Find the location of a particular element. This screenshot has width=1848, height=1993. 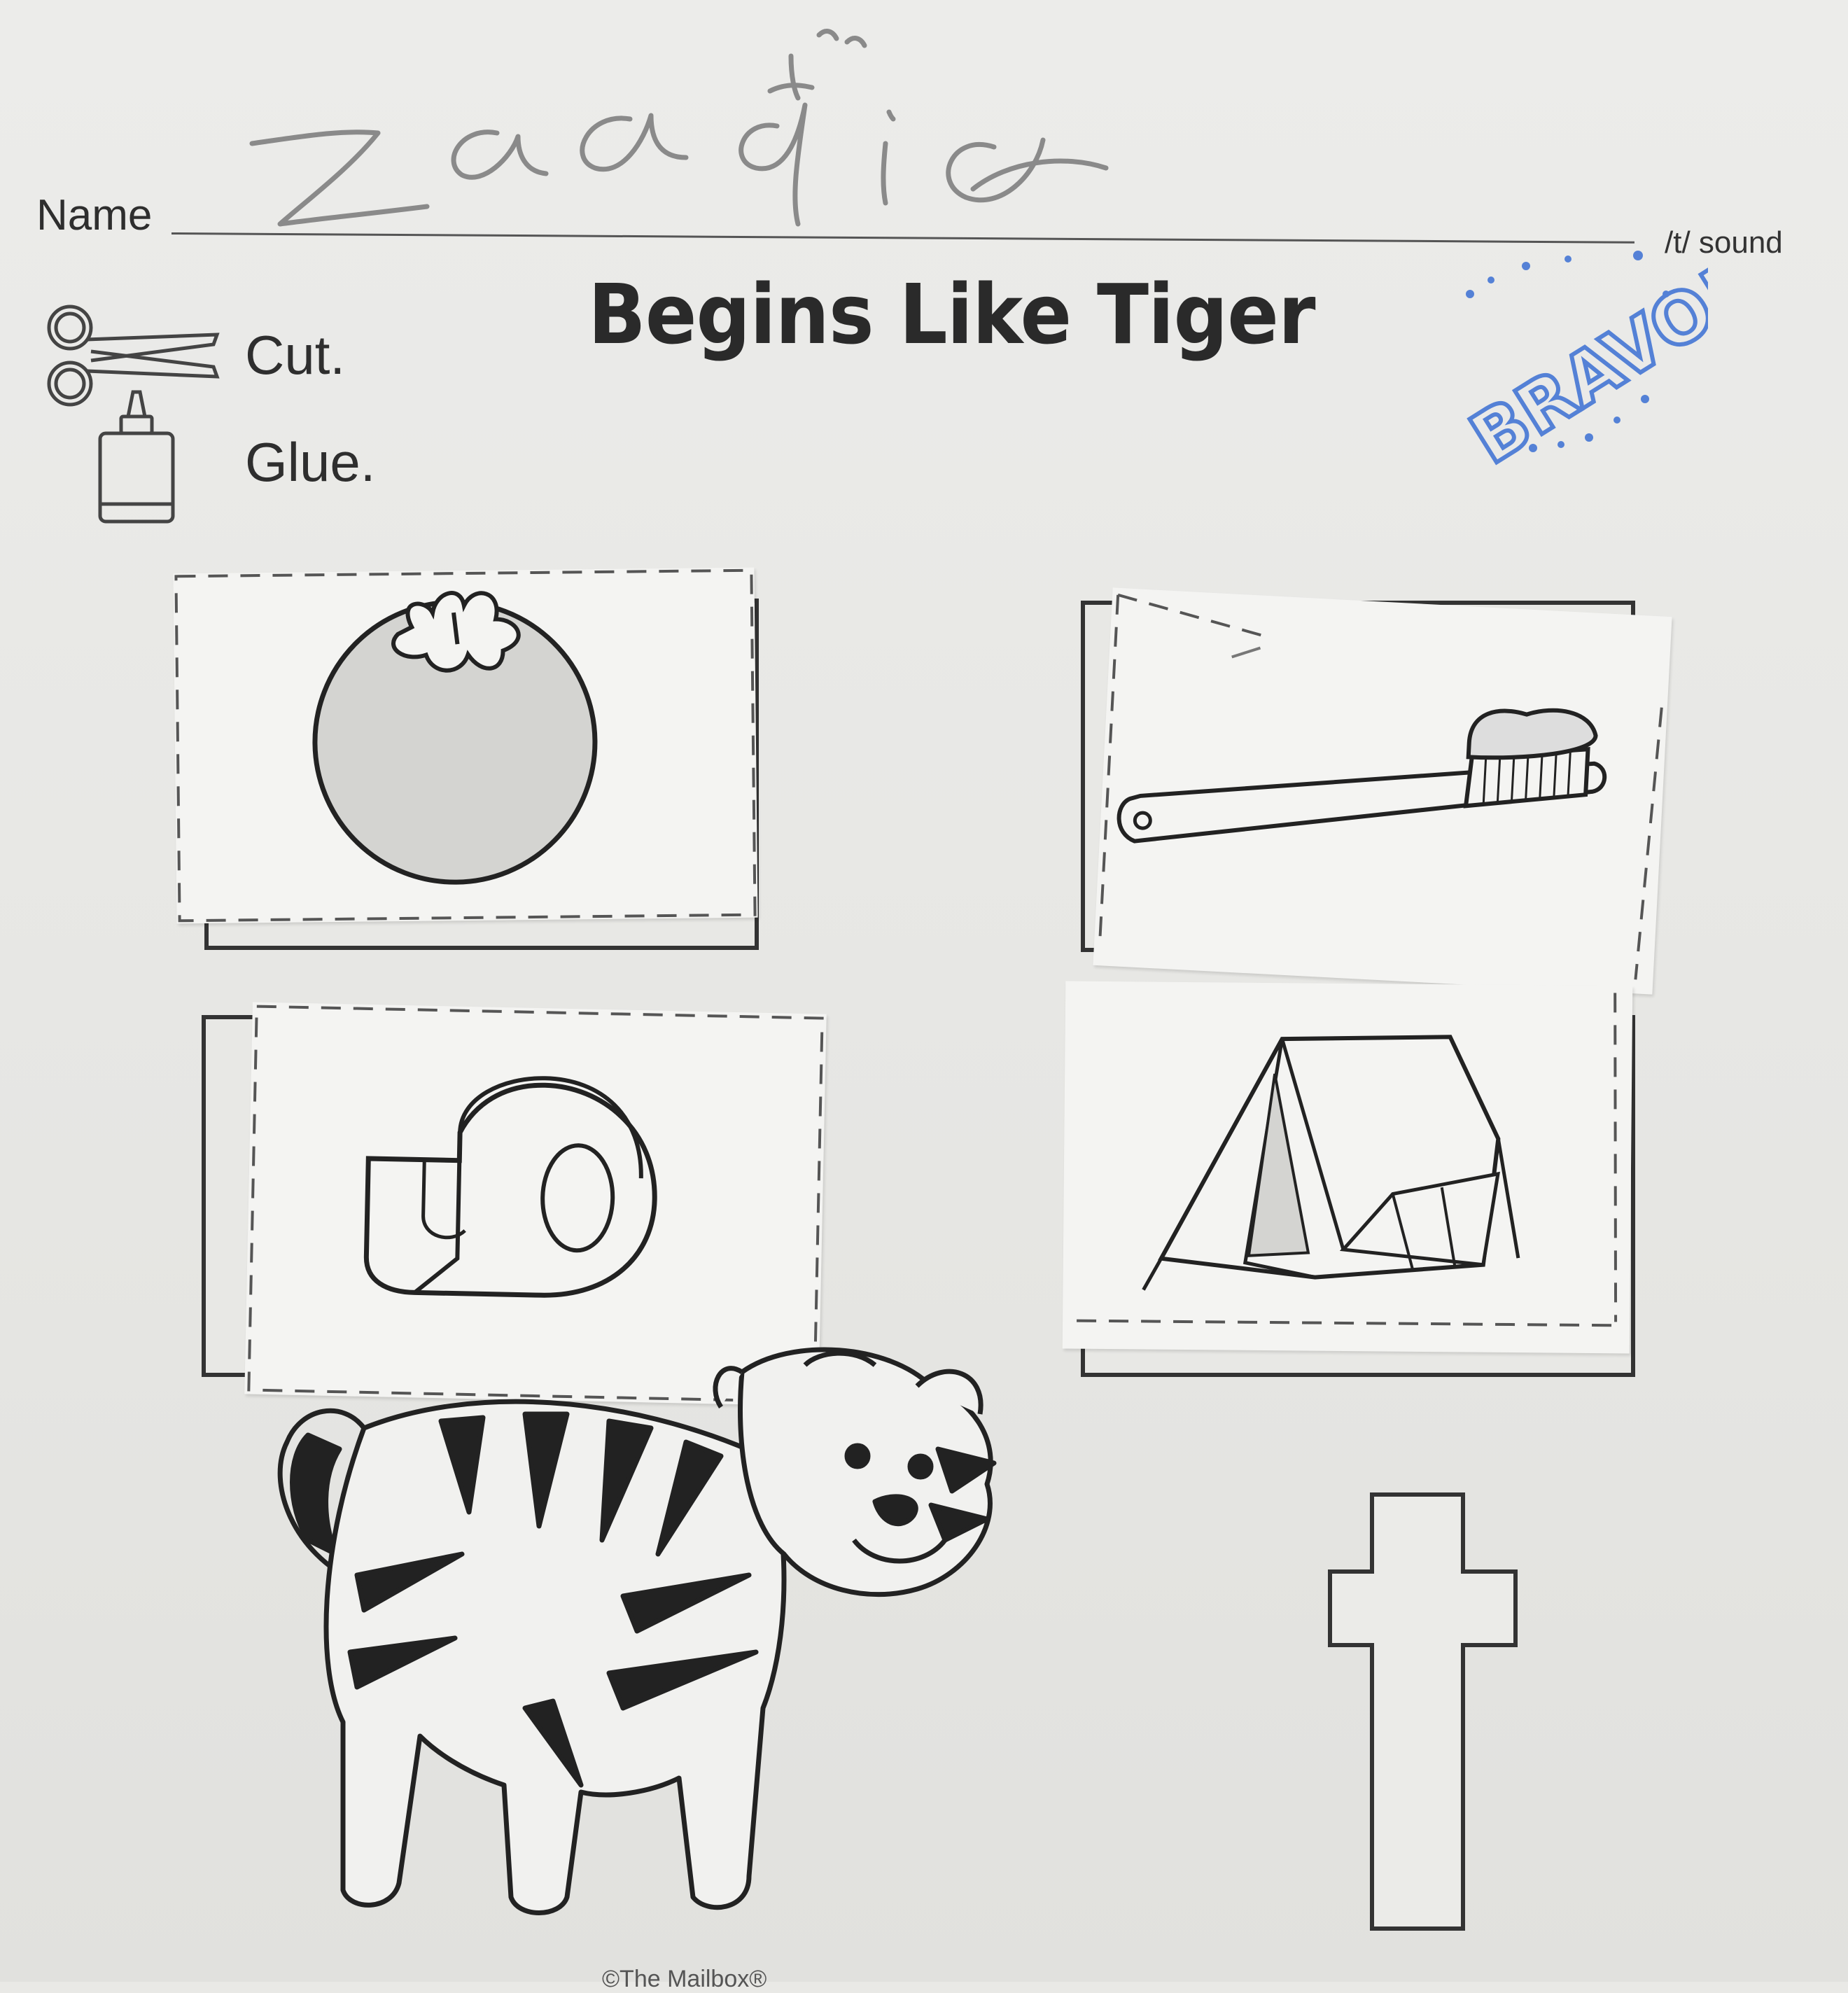

letter-t-outline is located at coordinates (1423, 1711).